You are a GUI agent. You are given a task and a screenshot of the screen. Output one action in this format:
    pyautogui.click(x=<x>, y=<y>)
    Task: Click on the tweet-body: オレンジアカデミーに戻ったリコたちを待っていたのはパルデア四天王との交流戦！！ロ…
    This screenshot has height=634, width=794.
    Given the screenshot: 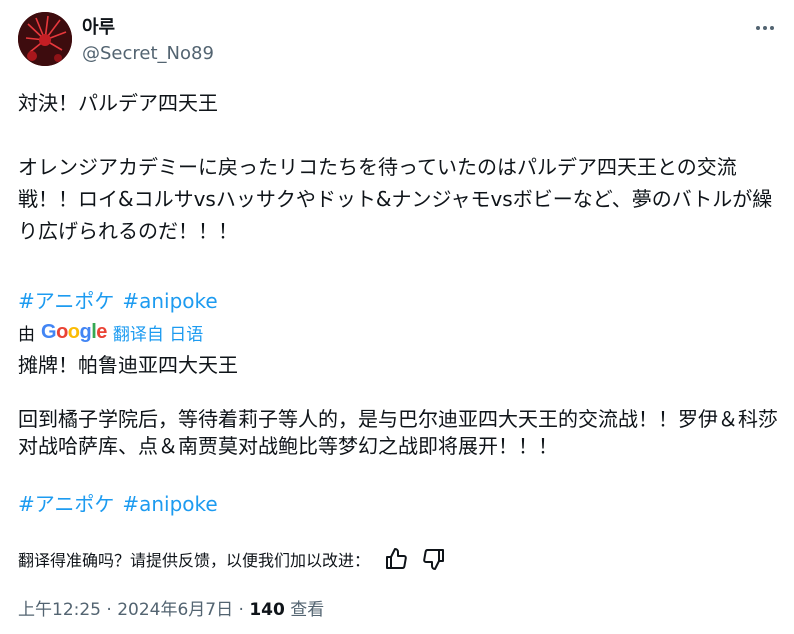 What is the action you would take?
    pyautogui.click(x=395, y=199)
    